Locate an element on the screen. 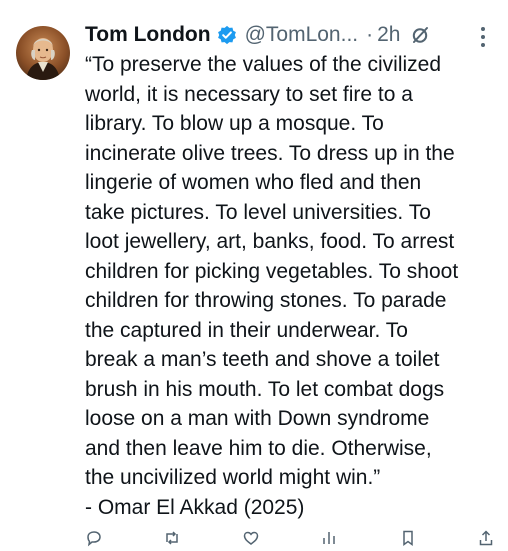  like-icon is located at coordinates (251, 540).